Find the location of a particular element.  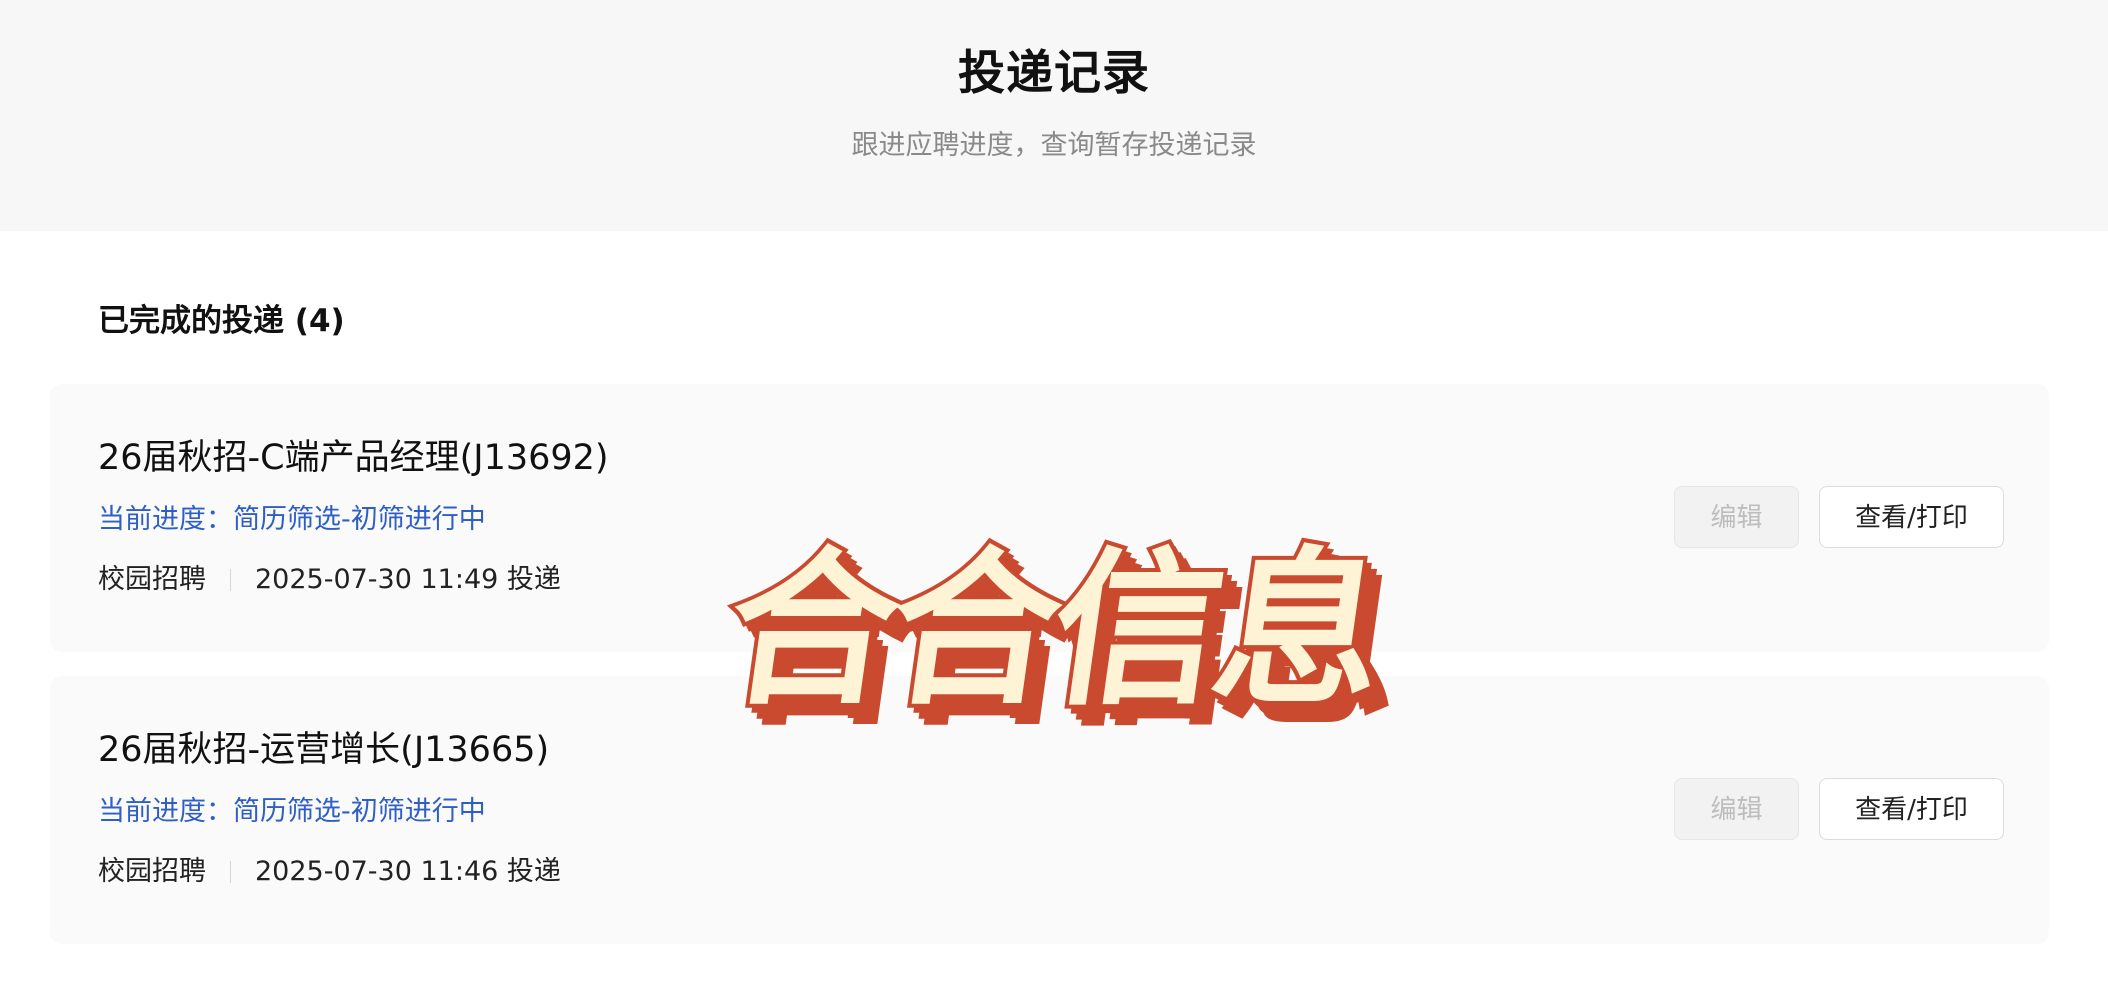

page-subtitle: 跟进应聘进度，查询暂存投递记录 is located at coordinates (1054, 145).